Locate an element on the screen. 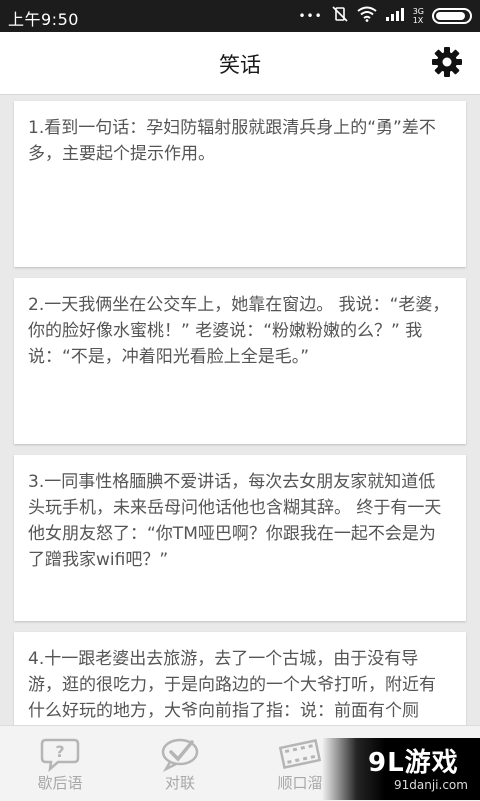 The height and width of the screenshot is (801, 480). nav-label: 歇后语 is located at coordinates (60, 783).